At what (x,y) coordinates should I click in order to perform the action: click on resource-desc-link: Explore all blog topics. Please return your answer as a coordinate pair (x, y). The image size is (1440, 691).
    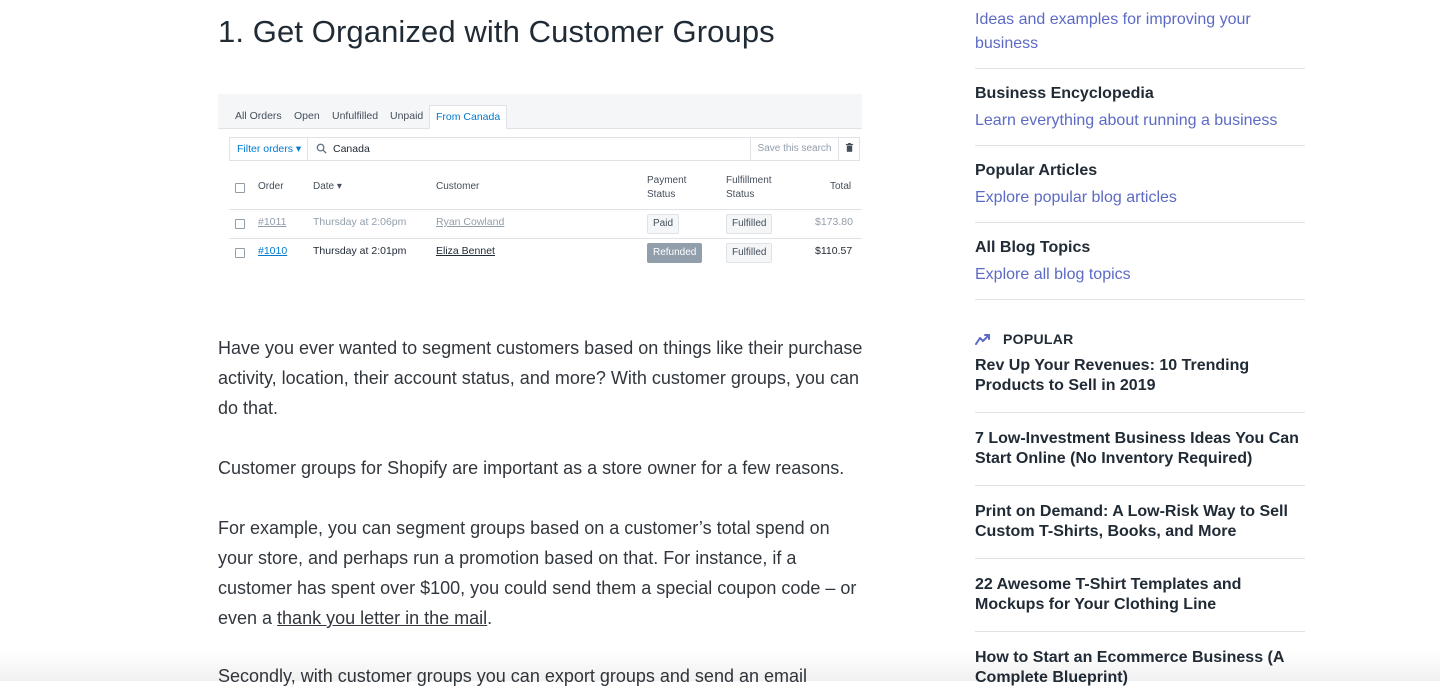
    Looking at the image, I should click on (1140, 275).